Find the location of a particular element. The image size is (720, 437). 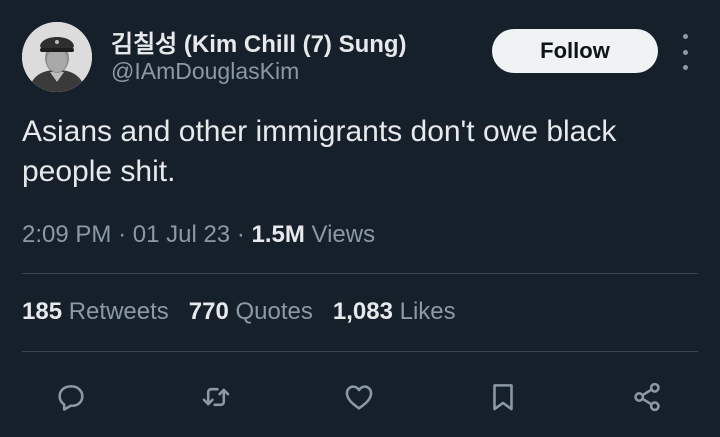

quotes-label: Quotes is located at coordinates (274, 311).